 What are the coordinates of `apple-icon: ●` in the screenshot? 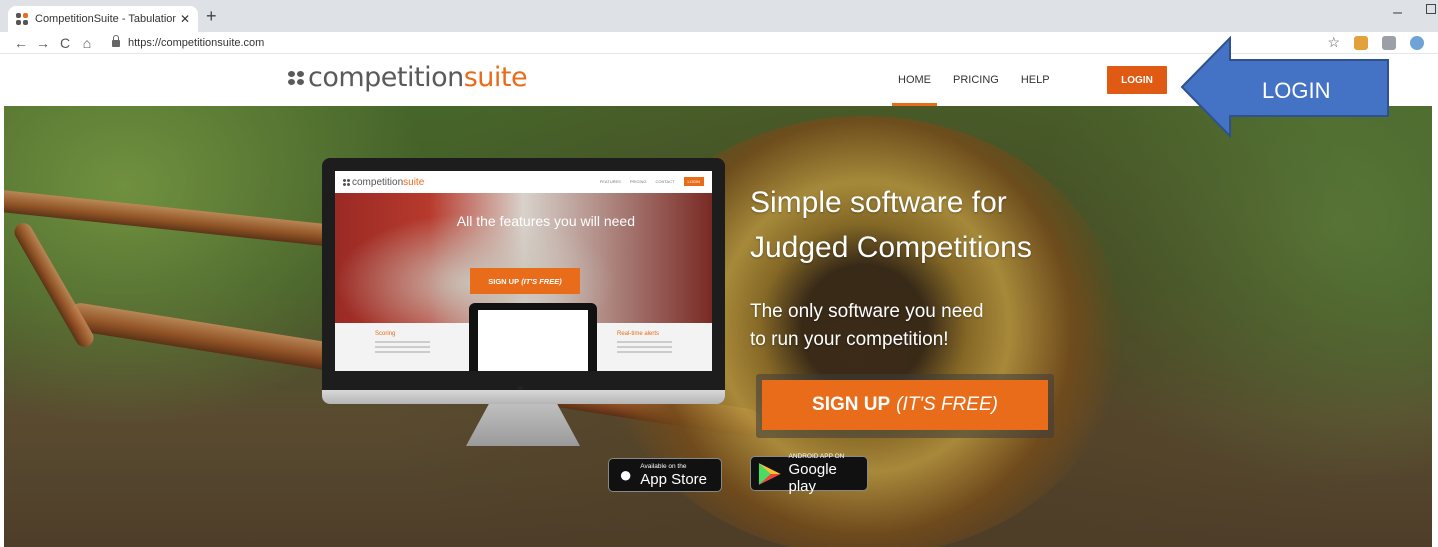 It's located at (626, 474).